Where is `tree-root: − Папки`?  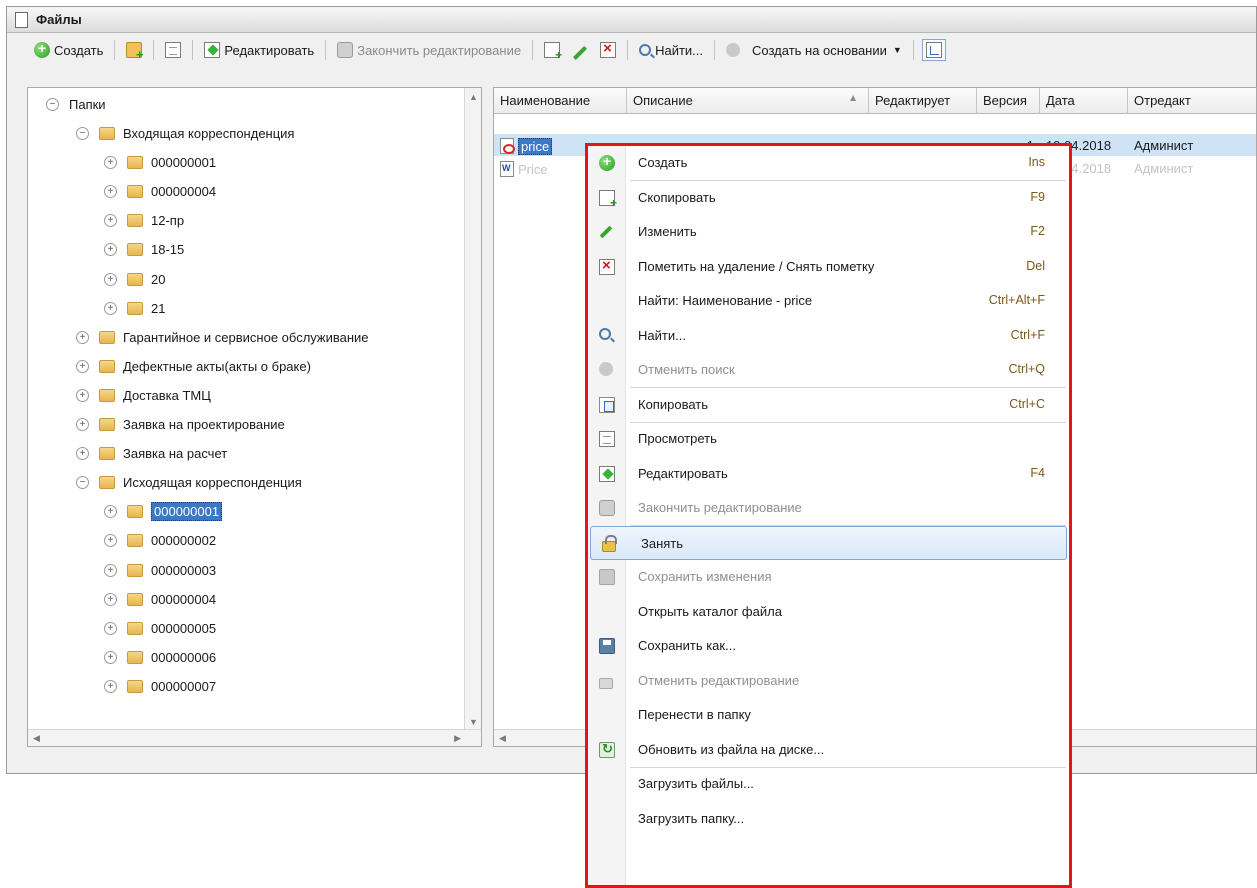 tree-root: − Папки is located at coordinates (76, 104).